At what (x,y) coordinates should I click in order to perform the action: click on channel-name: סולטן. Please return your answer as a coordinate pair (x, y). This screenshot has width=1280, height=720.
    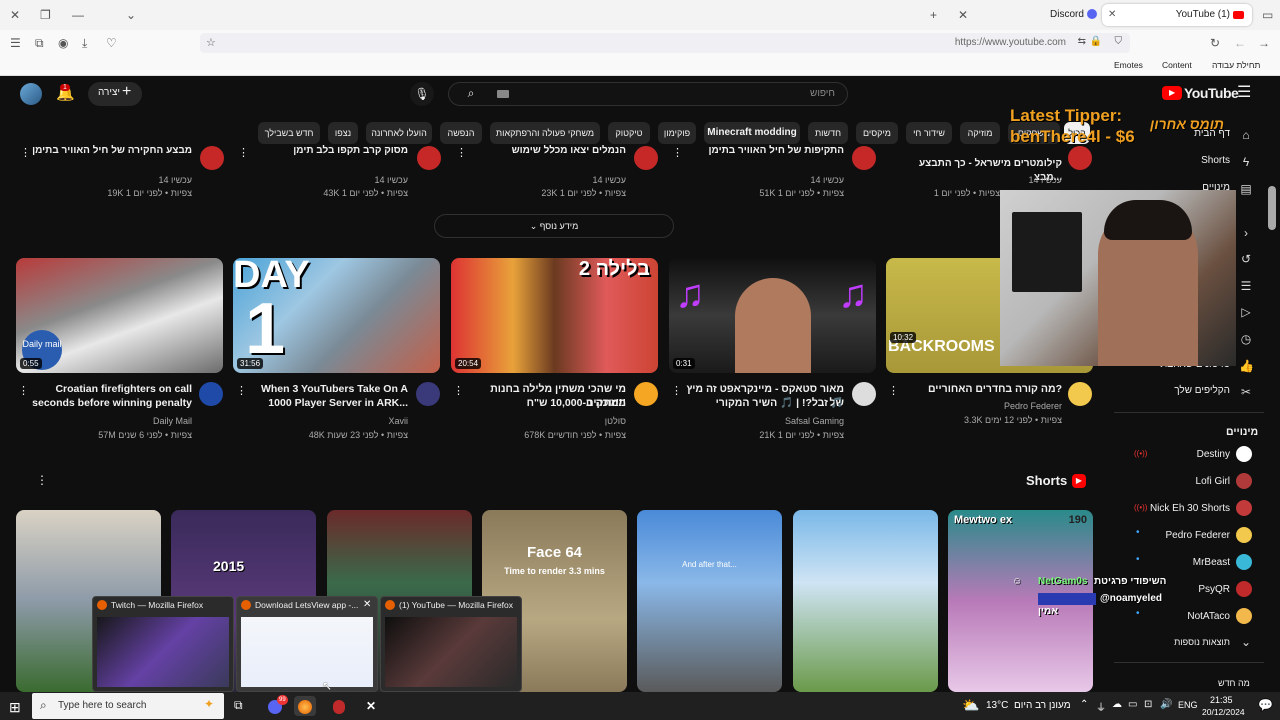
    Looking at the image, I should click on (542, 421).